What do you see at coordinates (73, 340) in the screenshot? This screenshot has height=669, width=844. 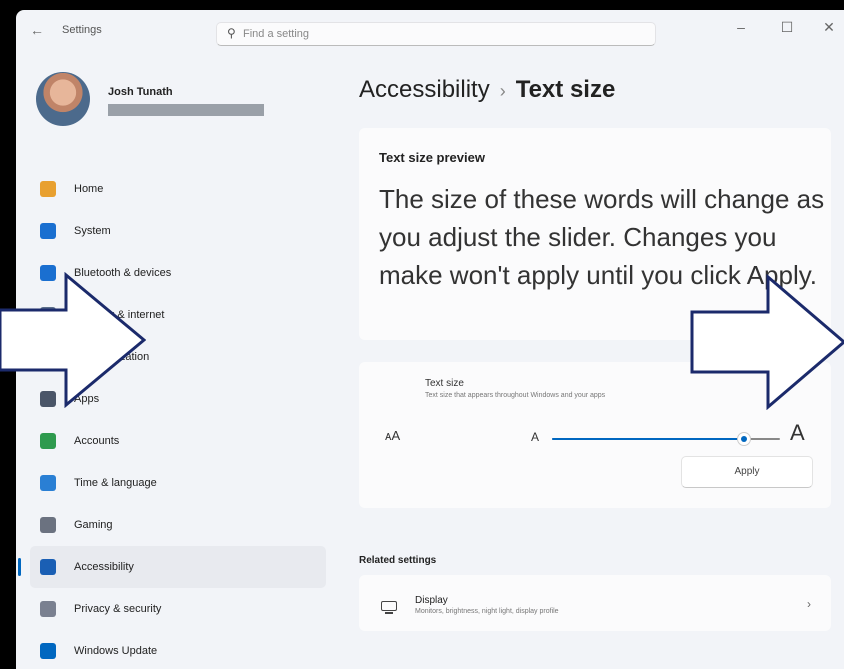 I see `right-arrow-left-overlay-icon` at bounding box center [73, 340].